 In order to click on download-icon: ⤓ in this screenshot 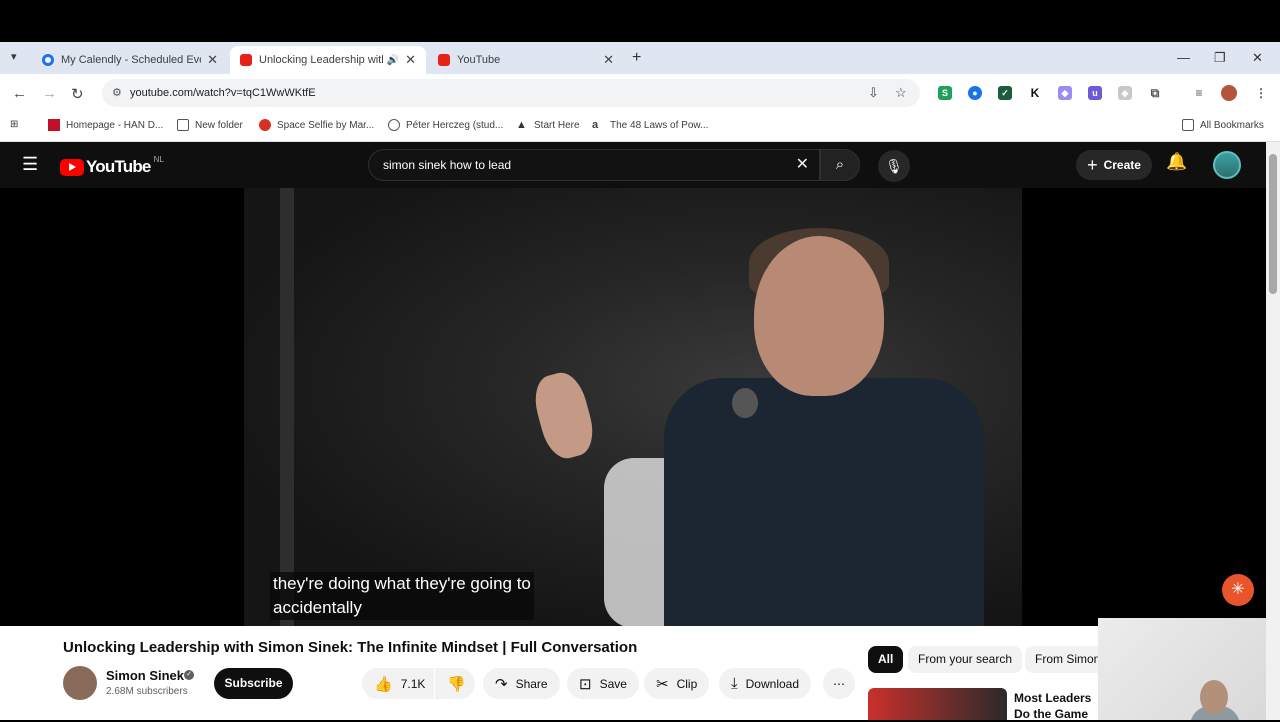, I will do `click(734, 683)`.